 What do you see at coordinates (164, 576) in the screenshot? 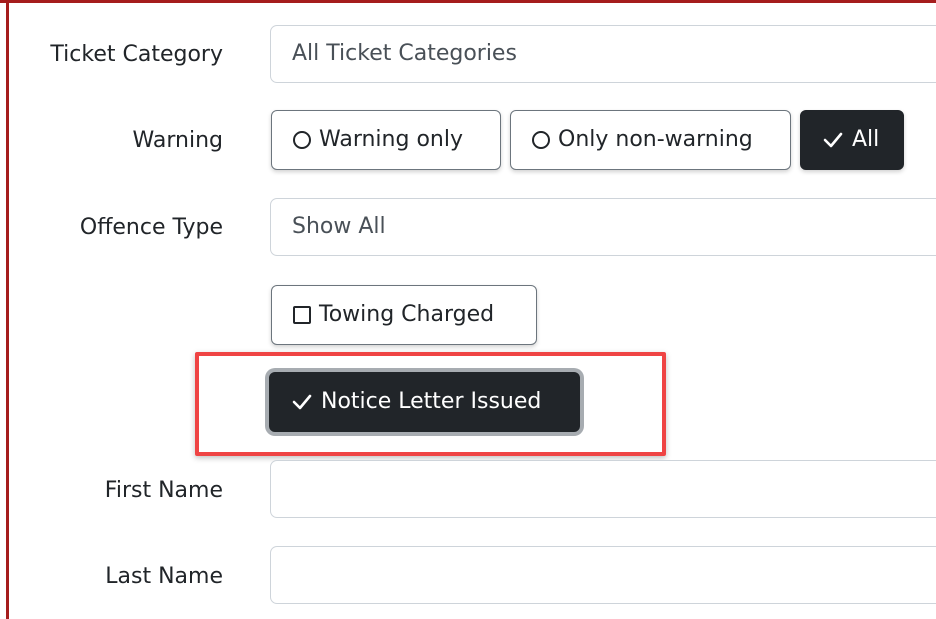
I see `last-name-label: Last Name` at bounding box center [164, 576].